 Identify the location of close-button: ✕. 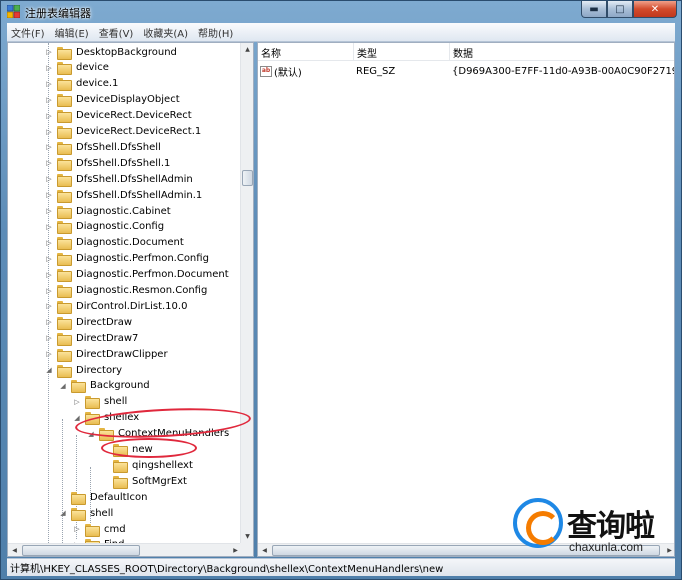
(655, 9).